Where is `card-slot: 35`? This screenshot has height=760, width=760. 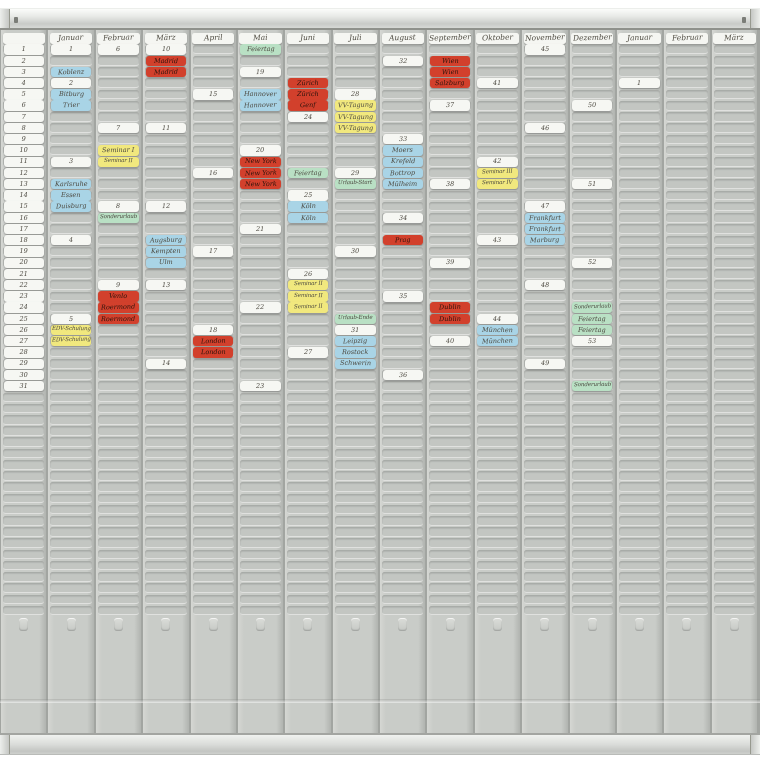
card-slot: 35 is located at coordinates (402, 296).